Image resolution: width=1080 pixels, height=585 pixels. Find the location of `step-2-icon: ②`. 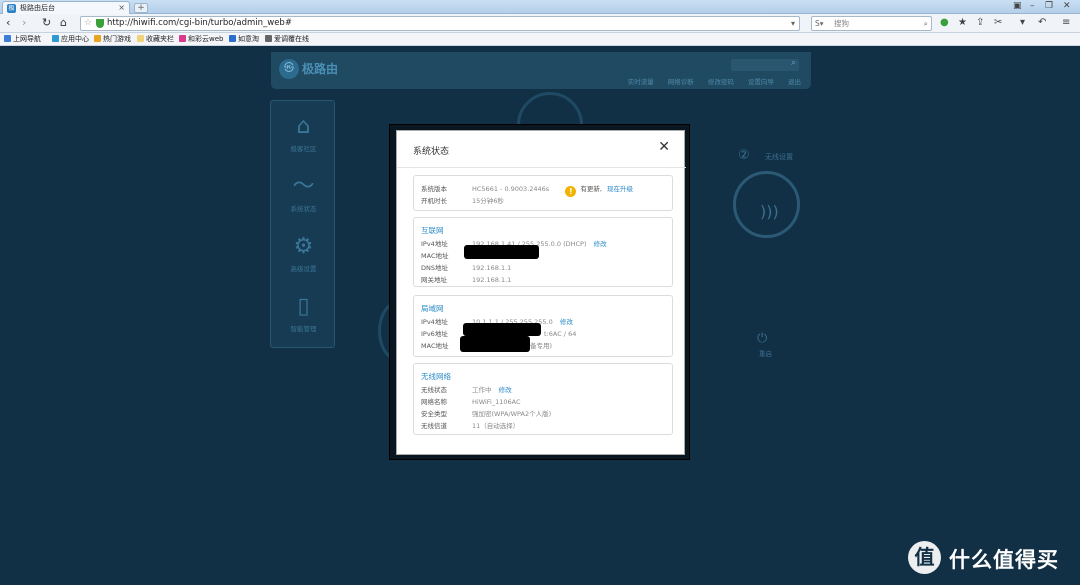

step-2-icon: ② is located at coordinates (744, 155).